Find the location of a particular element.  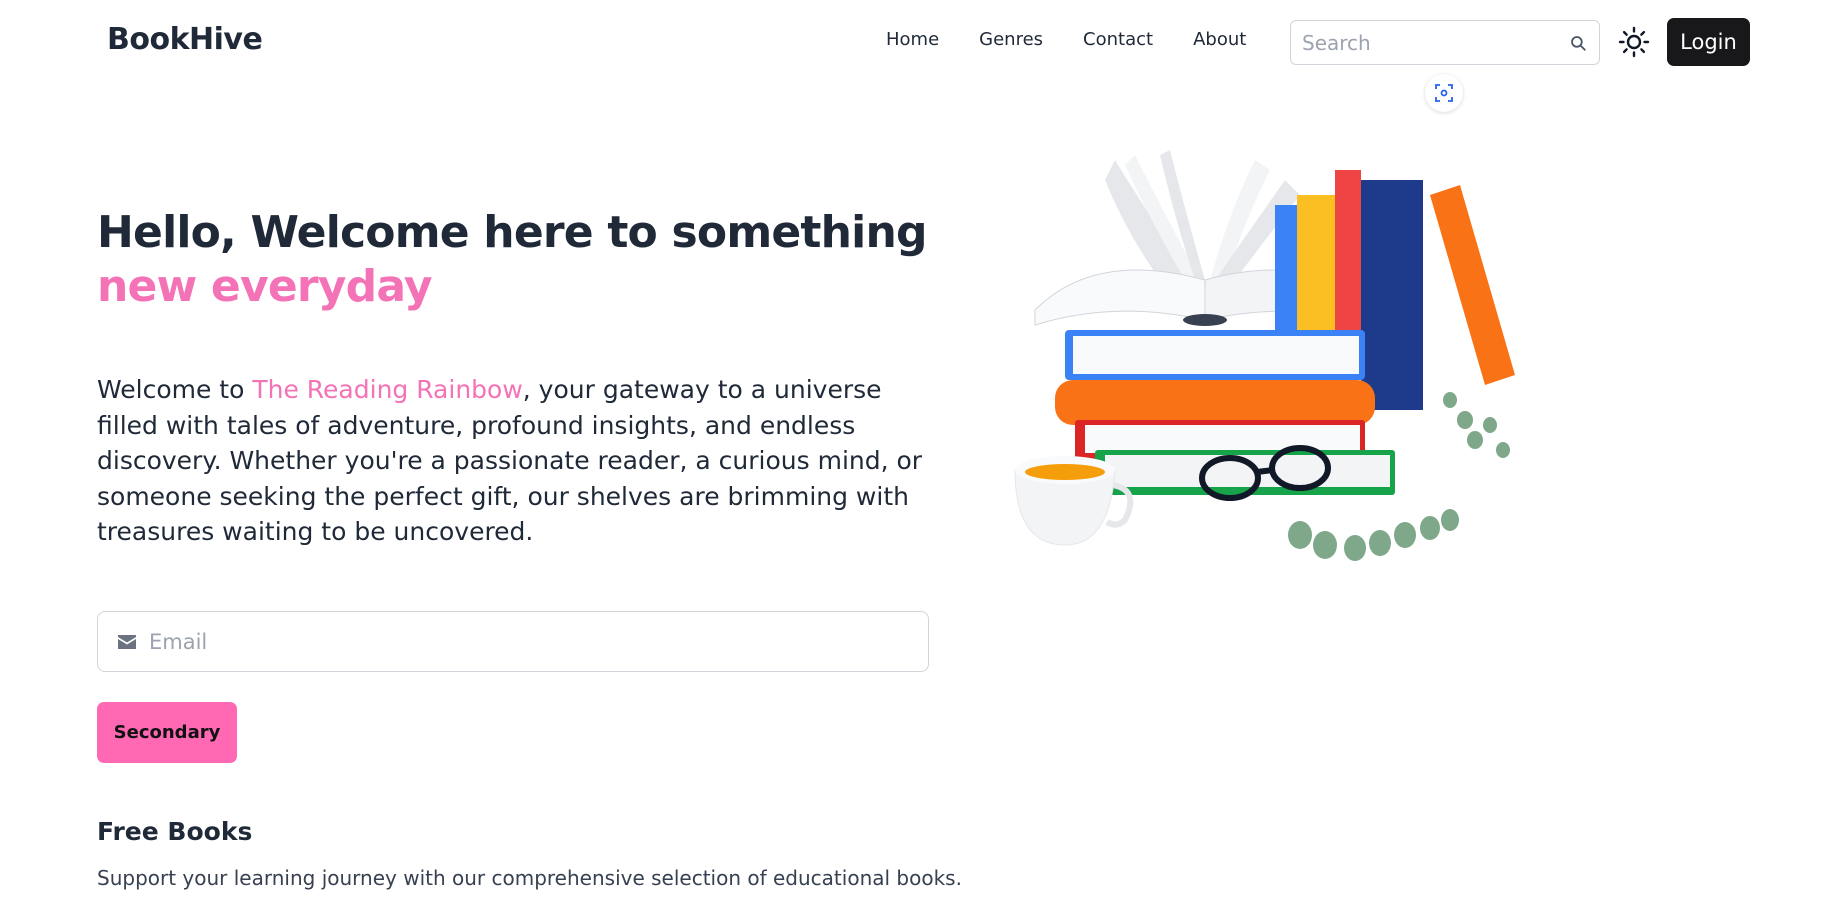

search-icon is located at coordinates (1578, 43).